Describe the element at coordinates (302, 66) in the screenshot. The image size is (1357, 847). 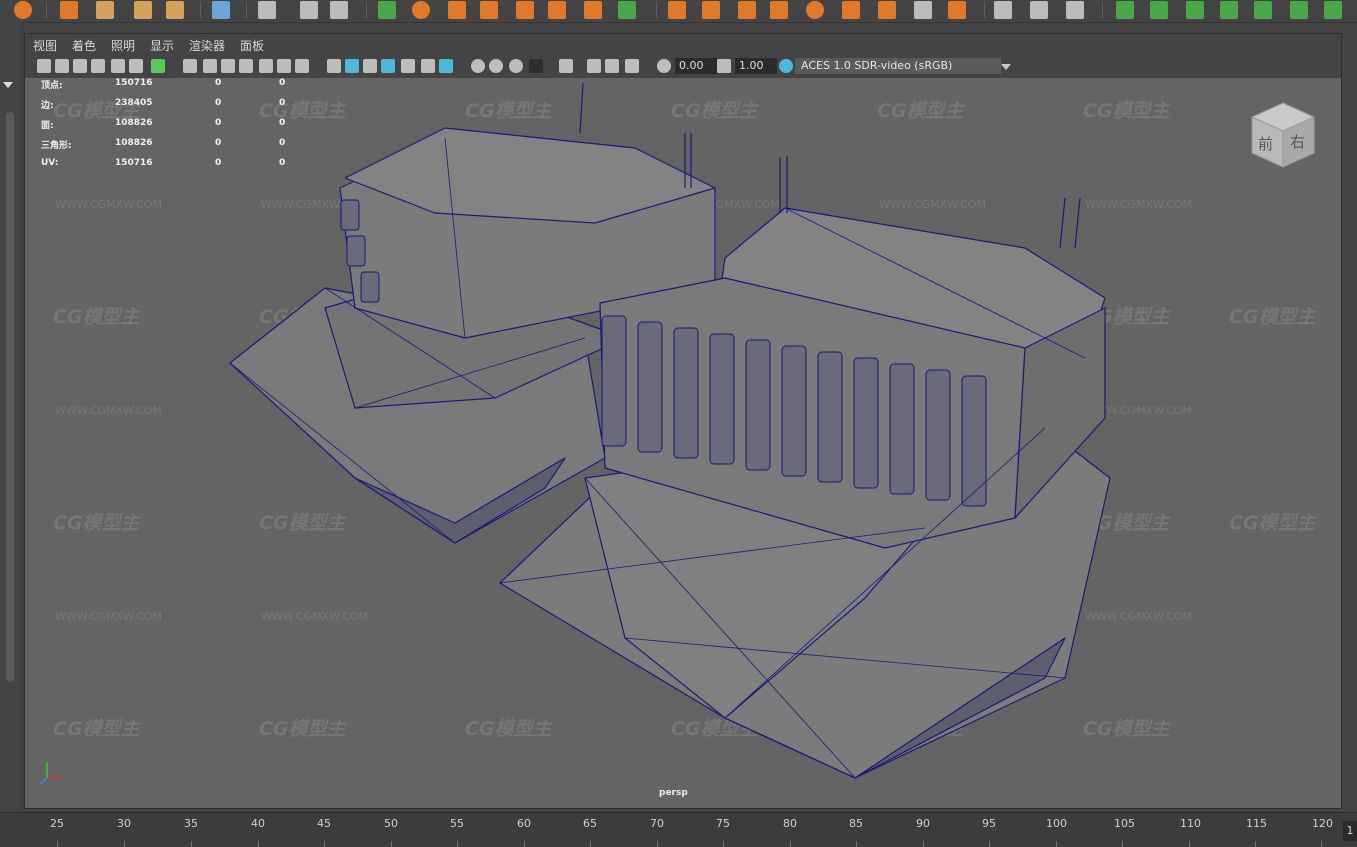
I see `safe-title-icon` at that location.